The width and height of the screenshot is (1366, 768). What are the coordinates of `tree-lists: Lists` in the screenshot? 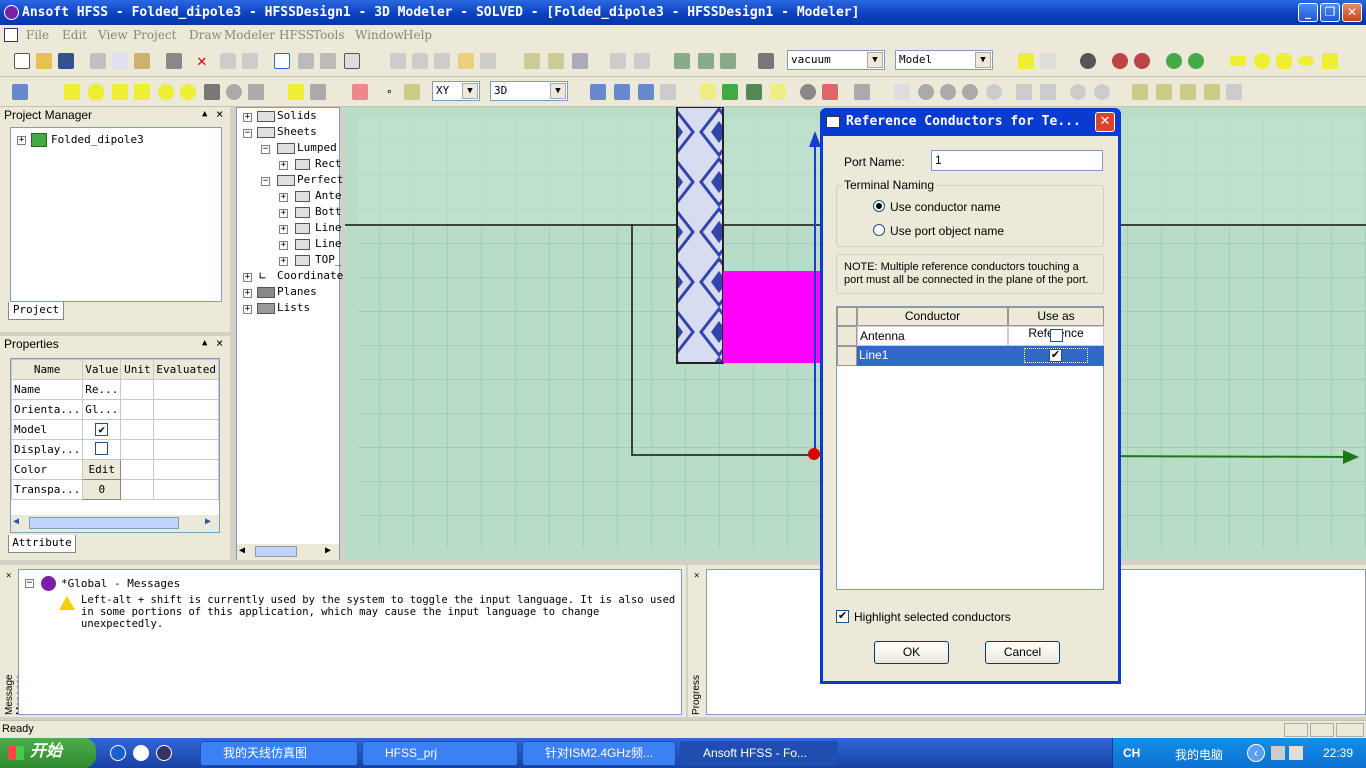 It's located at (293, 307).